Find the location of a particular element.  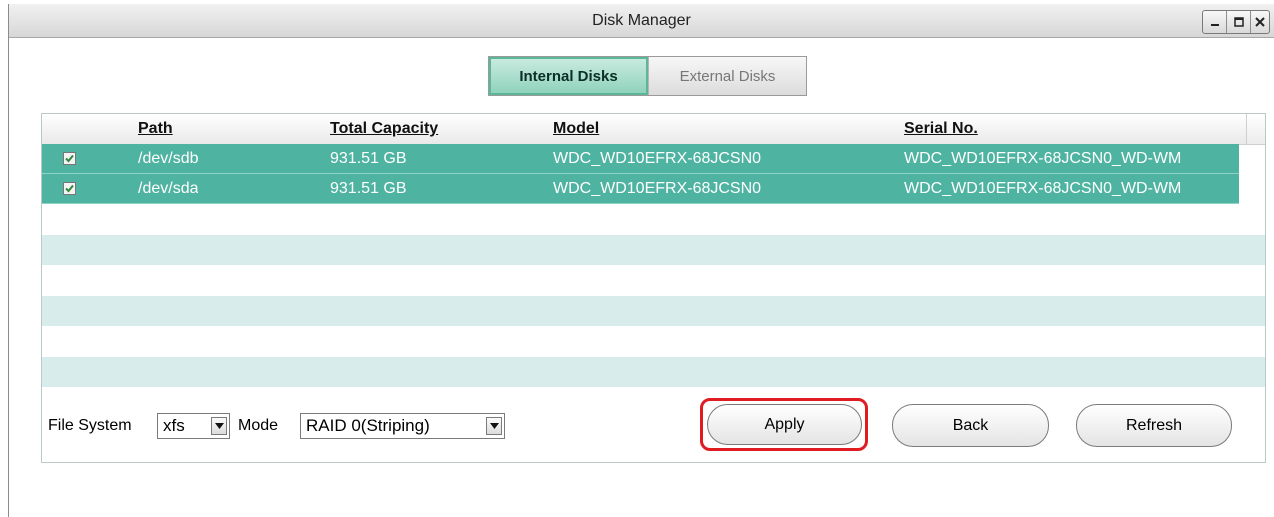

file-system-label: File System is located at coordinates (90, 425).